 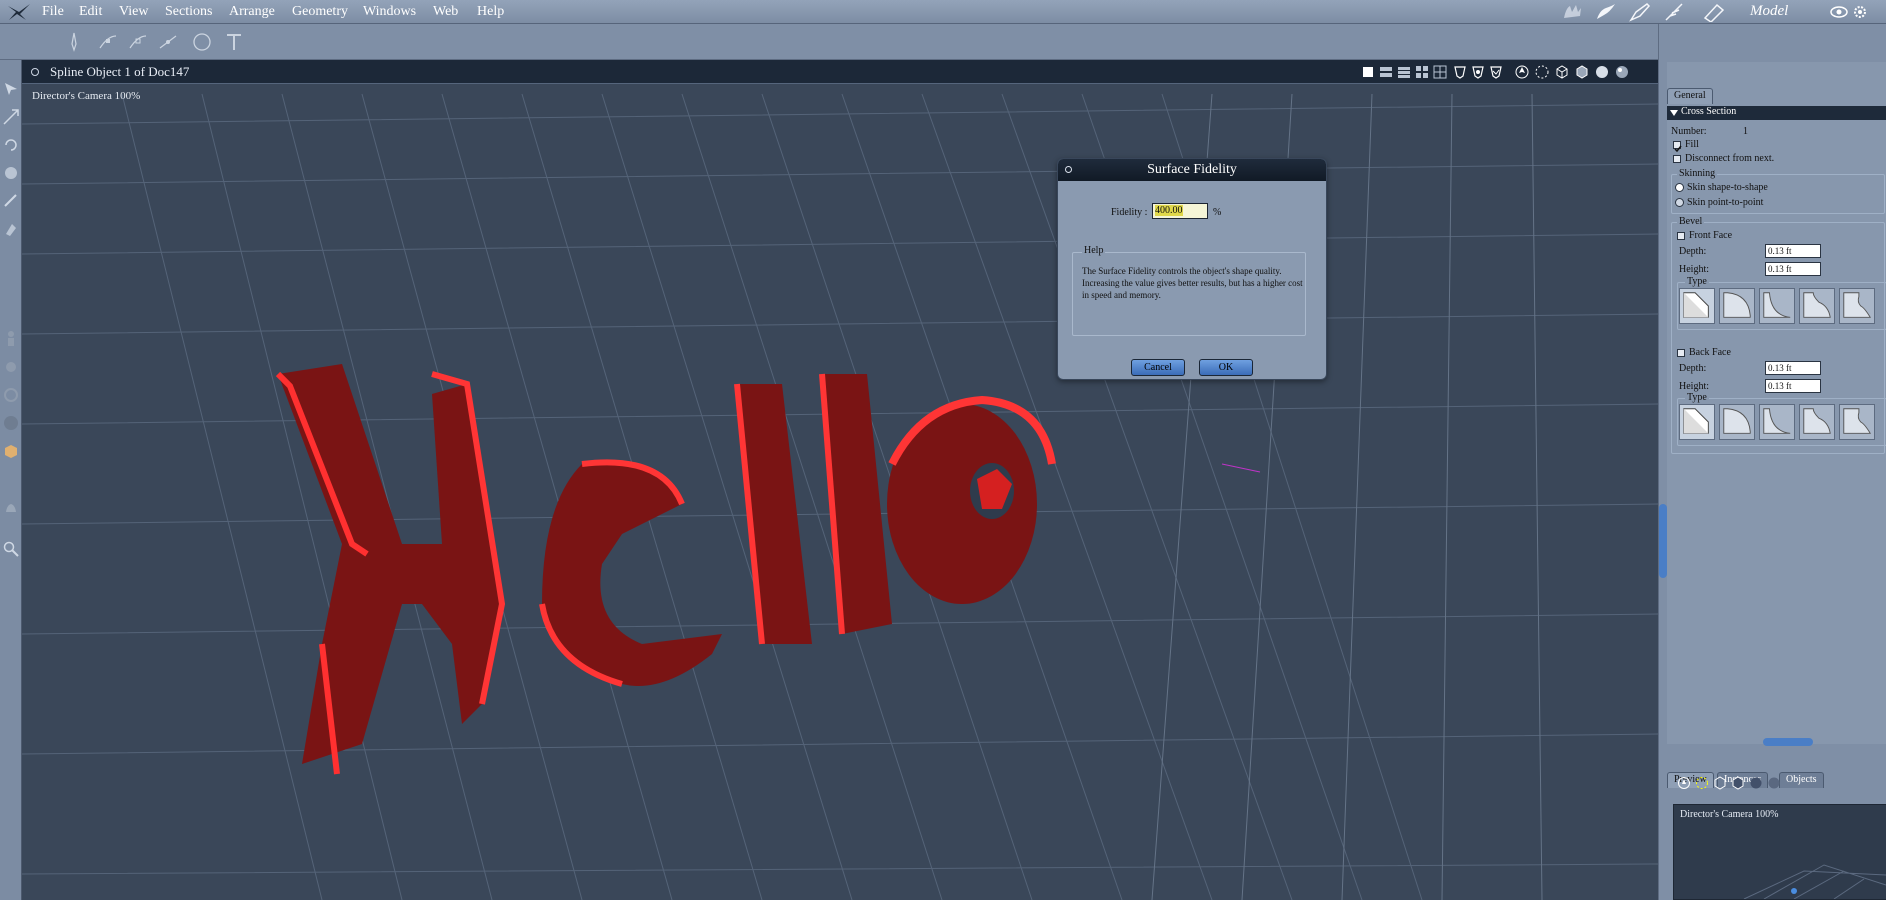 What do you see at coordinates (445, 12) in the screenshot?
I see `menu-web: Web` at bounding box center [445, 12].